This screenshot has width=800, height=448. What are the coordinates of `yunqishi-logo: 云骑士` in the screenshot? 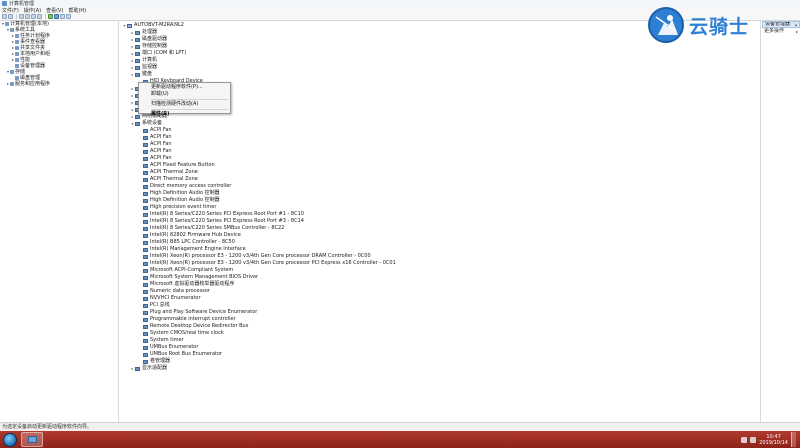 It's located at (707, 25).